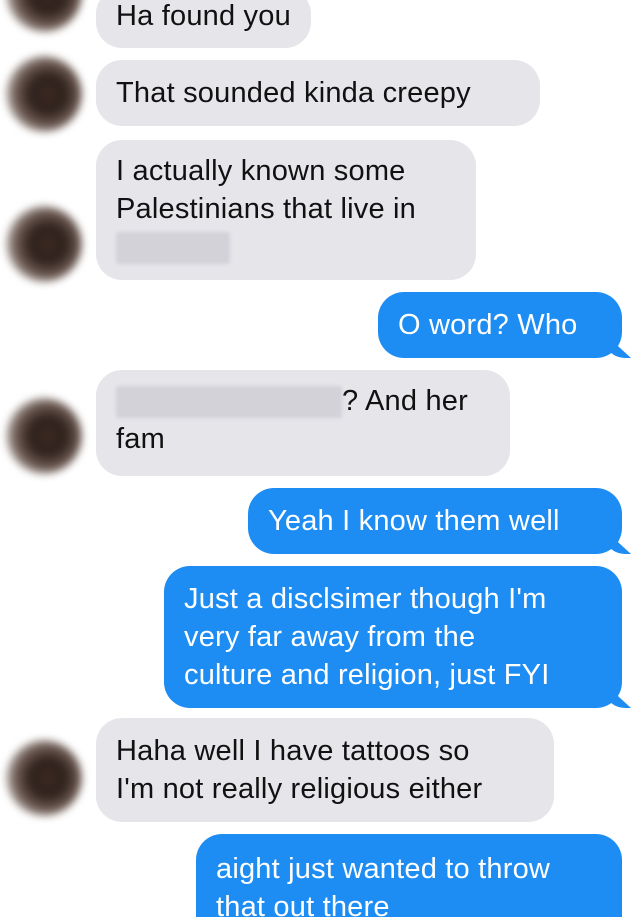 Image resolution: width=640 pixels, height=917 pixels. I want to click on message-text: I actually known some, so click(261, 171).